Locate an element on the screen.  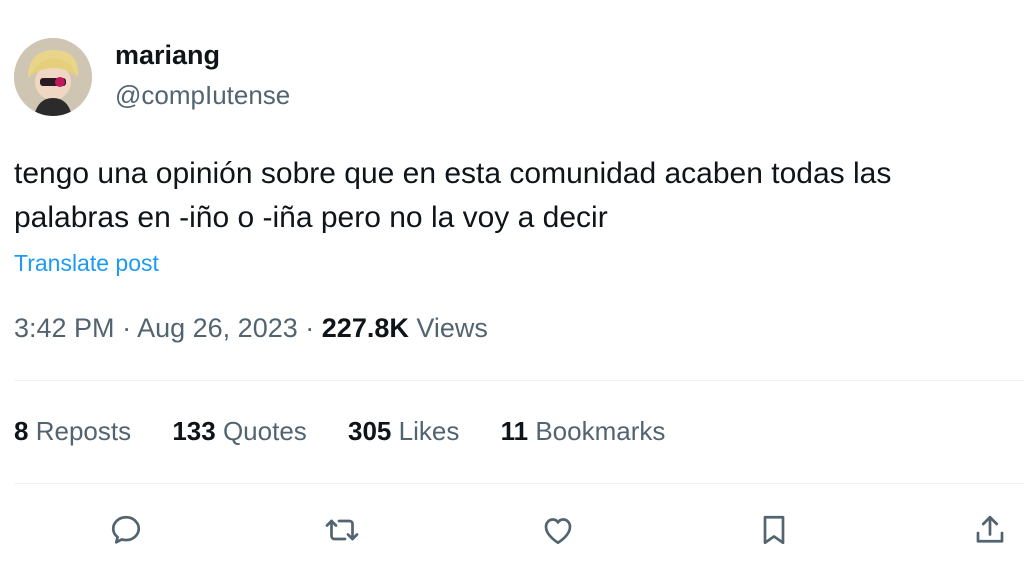
avatar-image is located at coordinates (53, 77).